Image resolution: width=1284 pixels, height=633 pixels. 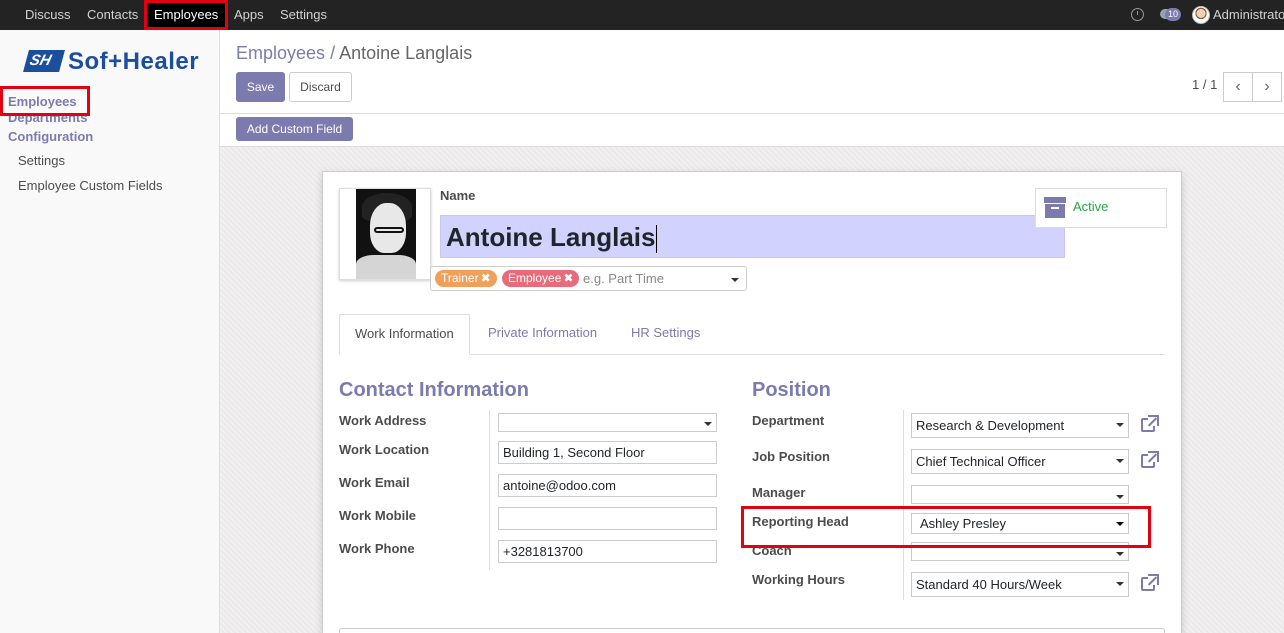 I want to click on working-hours-value: Standard 40 Hours/Week, so click(x=989, y=584).